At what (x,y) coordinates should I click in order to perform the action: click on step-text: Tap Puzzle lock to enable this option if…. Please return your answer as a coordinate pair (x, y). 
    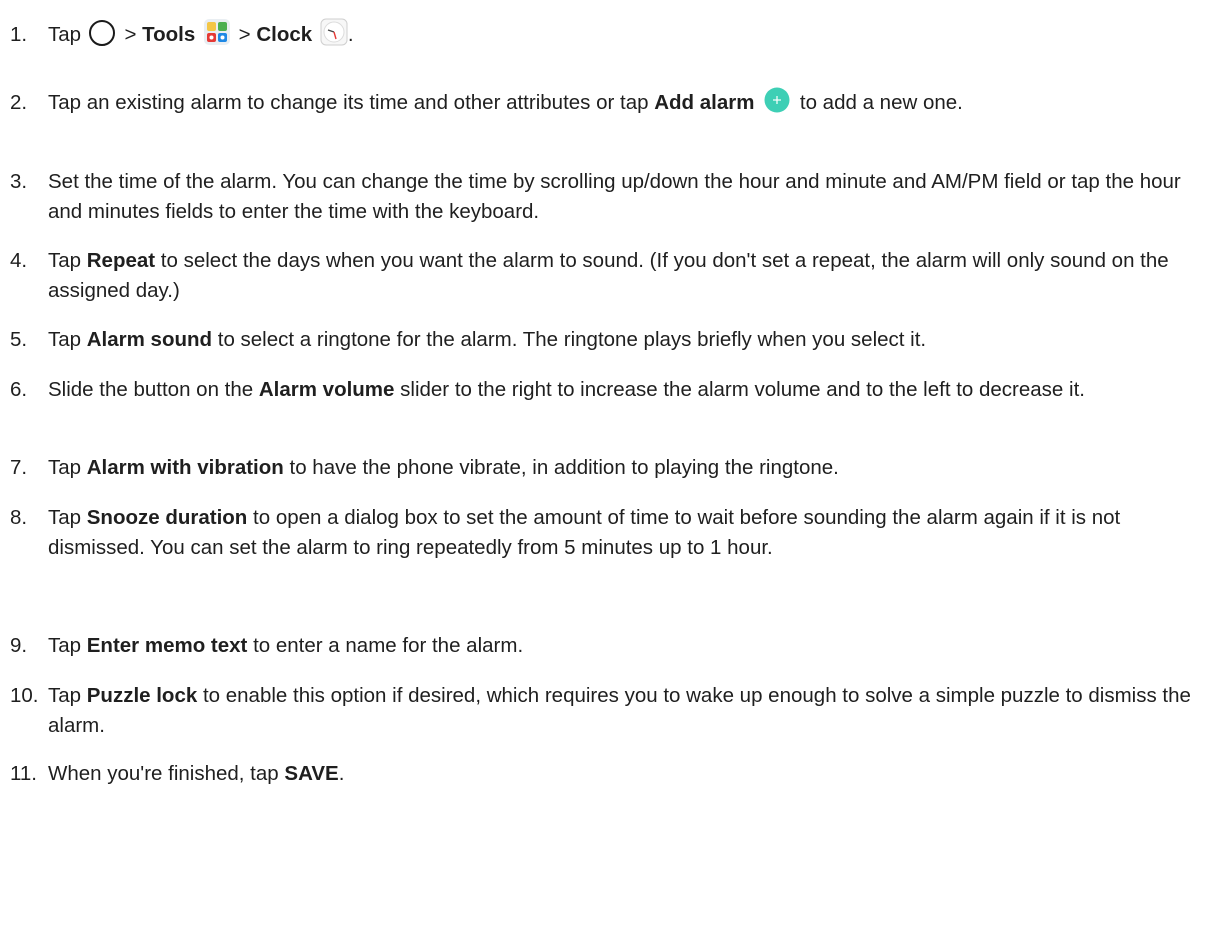
    Looking at the image, I should click on (624, 711).